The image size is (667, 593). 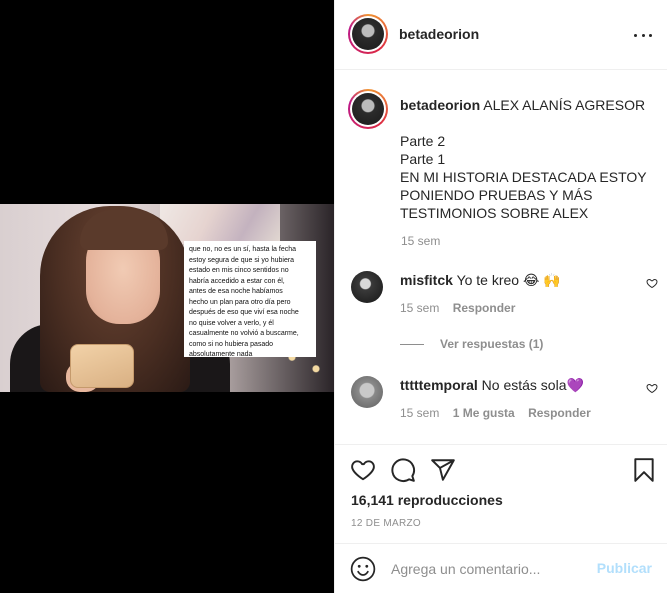 What do you see at coordinates (501, 35) in the screenshot?
I see `post-header: betadeorion` at bounding box center [501, 35].